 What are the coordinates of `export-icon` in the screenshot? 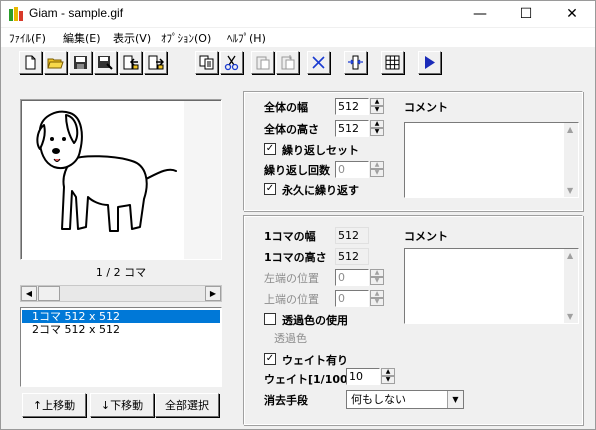 It's located at (156, 62).